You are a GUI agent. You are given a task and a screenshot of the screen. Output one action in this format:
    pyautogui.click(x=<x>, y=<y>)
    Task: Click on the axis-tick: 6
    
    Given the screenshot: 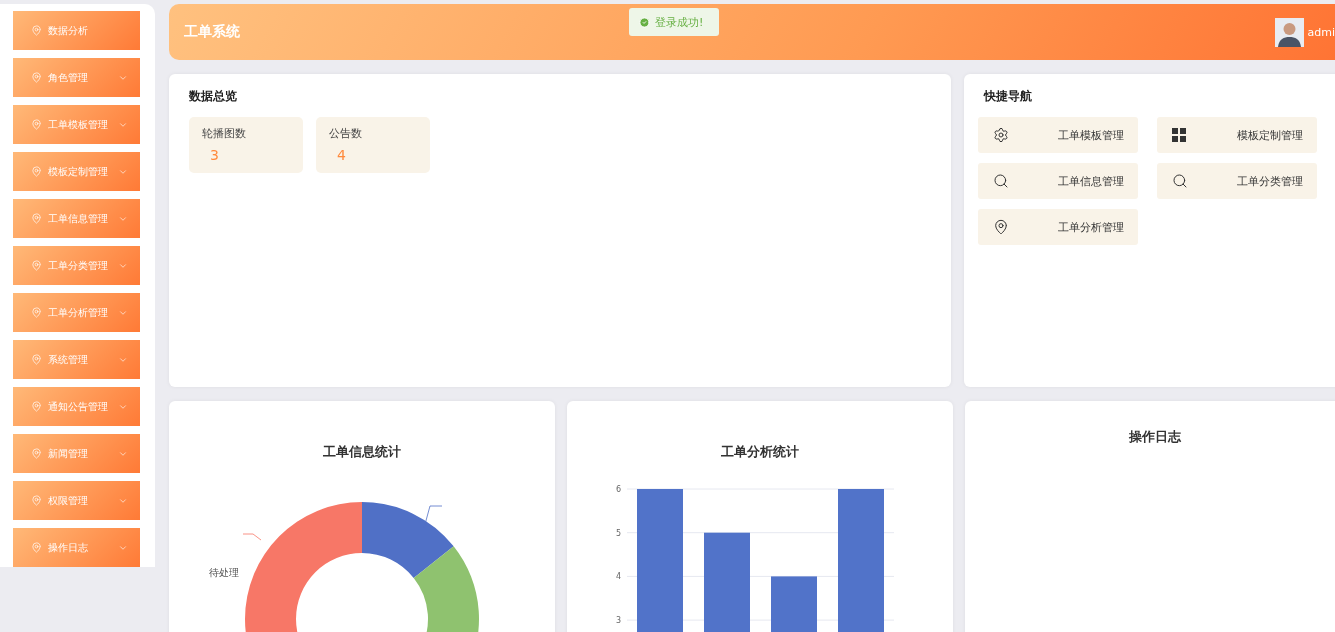 What is the action you would take?
    pyautogui.click(x=618, y=489)
    